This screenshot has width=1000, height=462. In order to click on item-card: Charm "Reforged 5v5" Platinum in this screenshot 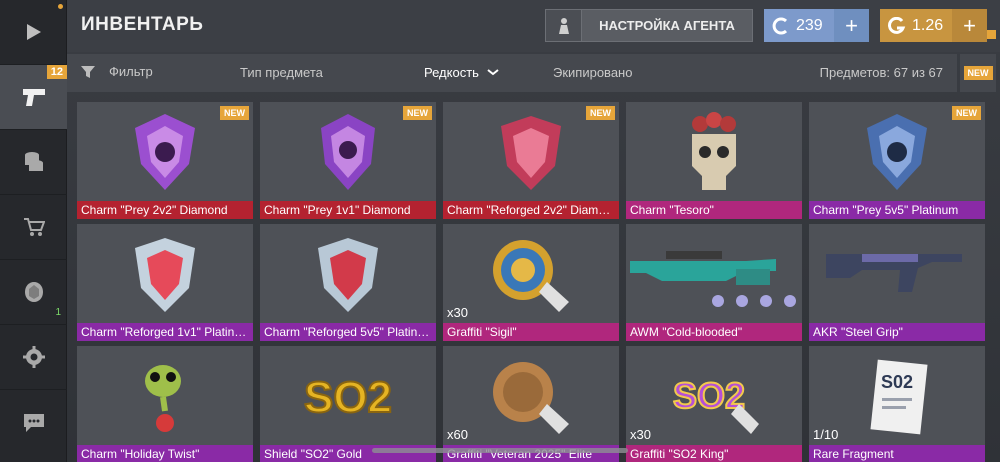, I will do `click(348, 282)`.